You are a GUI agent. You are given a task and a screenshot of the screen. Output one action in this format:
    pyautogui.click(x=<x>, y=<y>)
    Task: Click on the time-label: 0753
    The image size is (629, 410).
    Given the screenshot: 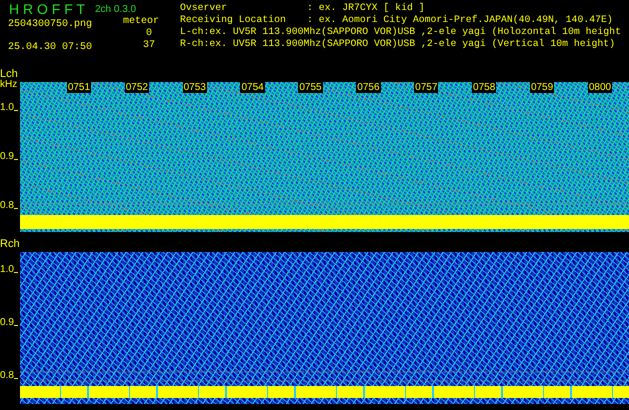 What is the action you would take?
    pyautogui.click(x=194, y=87)
    